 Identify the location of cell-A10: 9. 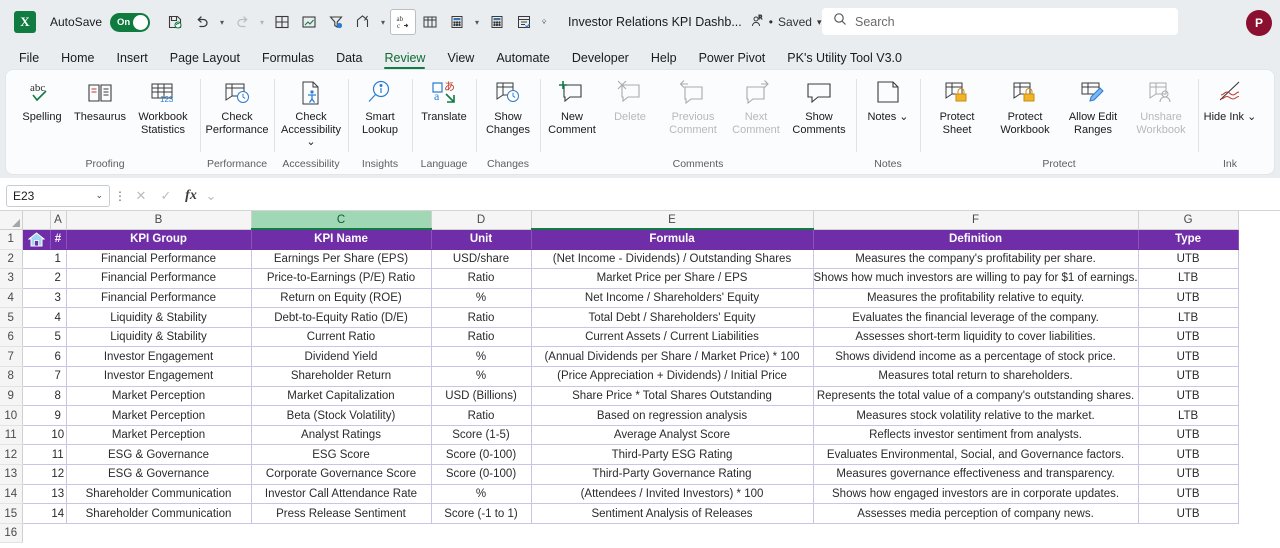
(58, 415).